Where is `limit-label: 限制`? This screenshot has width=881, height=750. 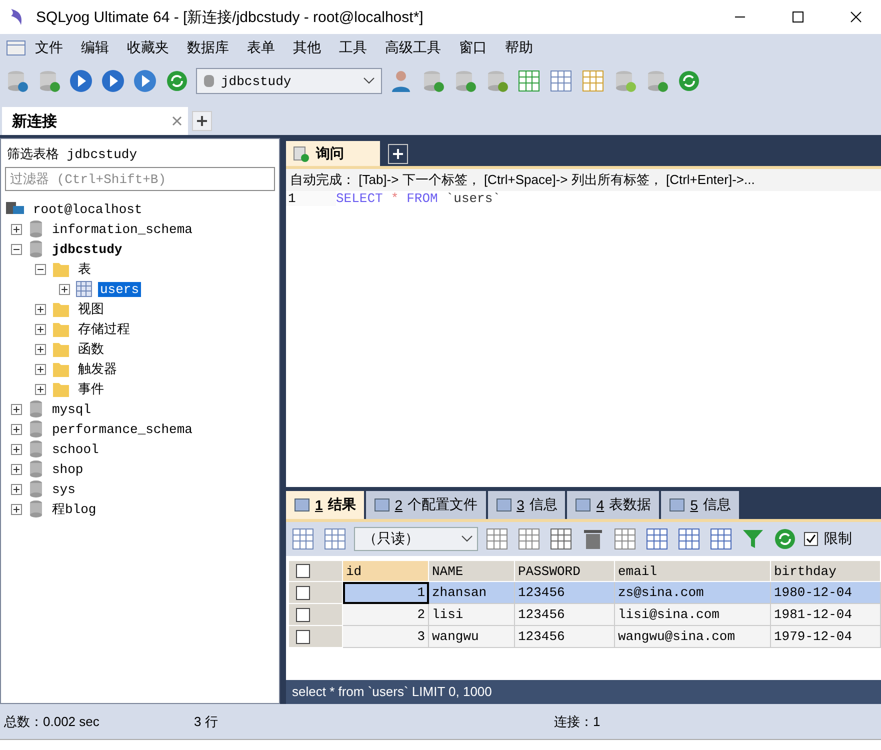
limit-label: 限制 is located at coordinates (838, 539).